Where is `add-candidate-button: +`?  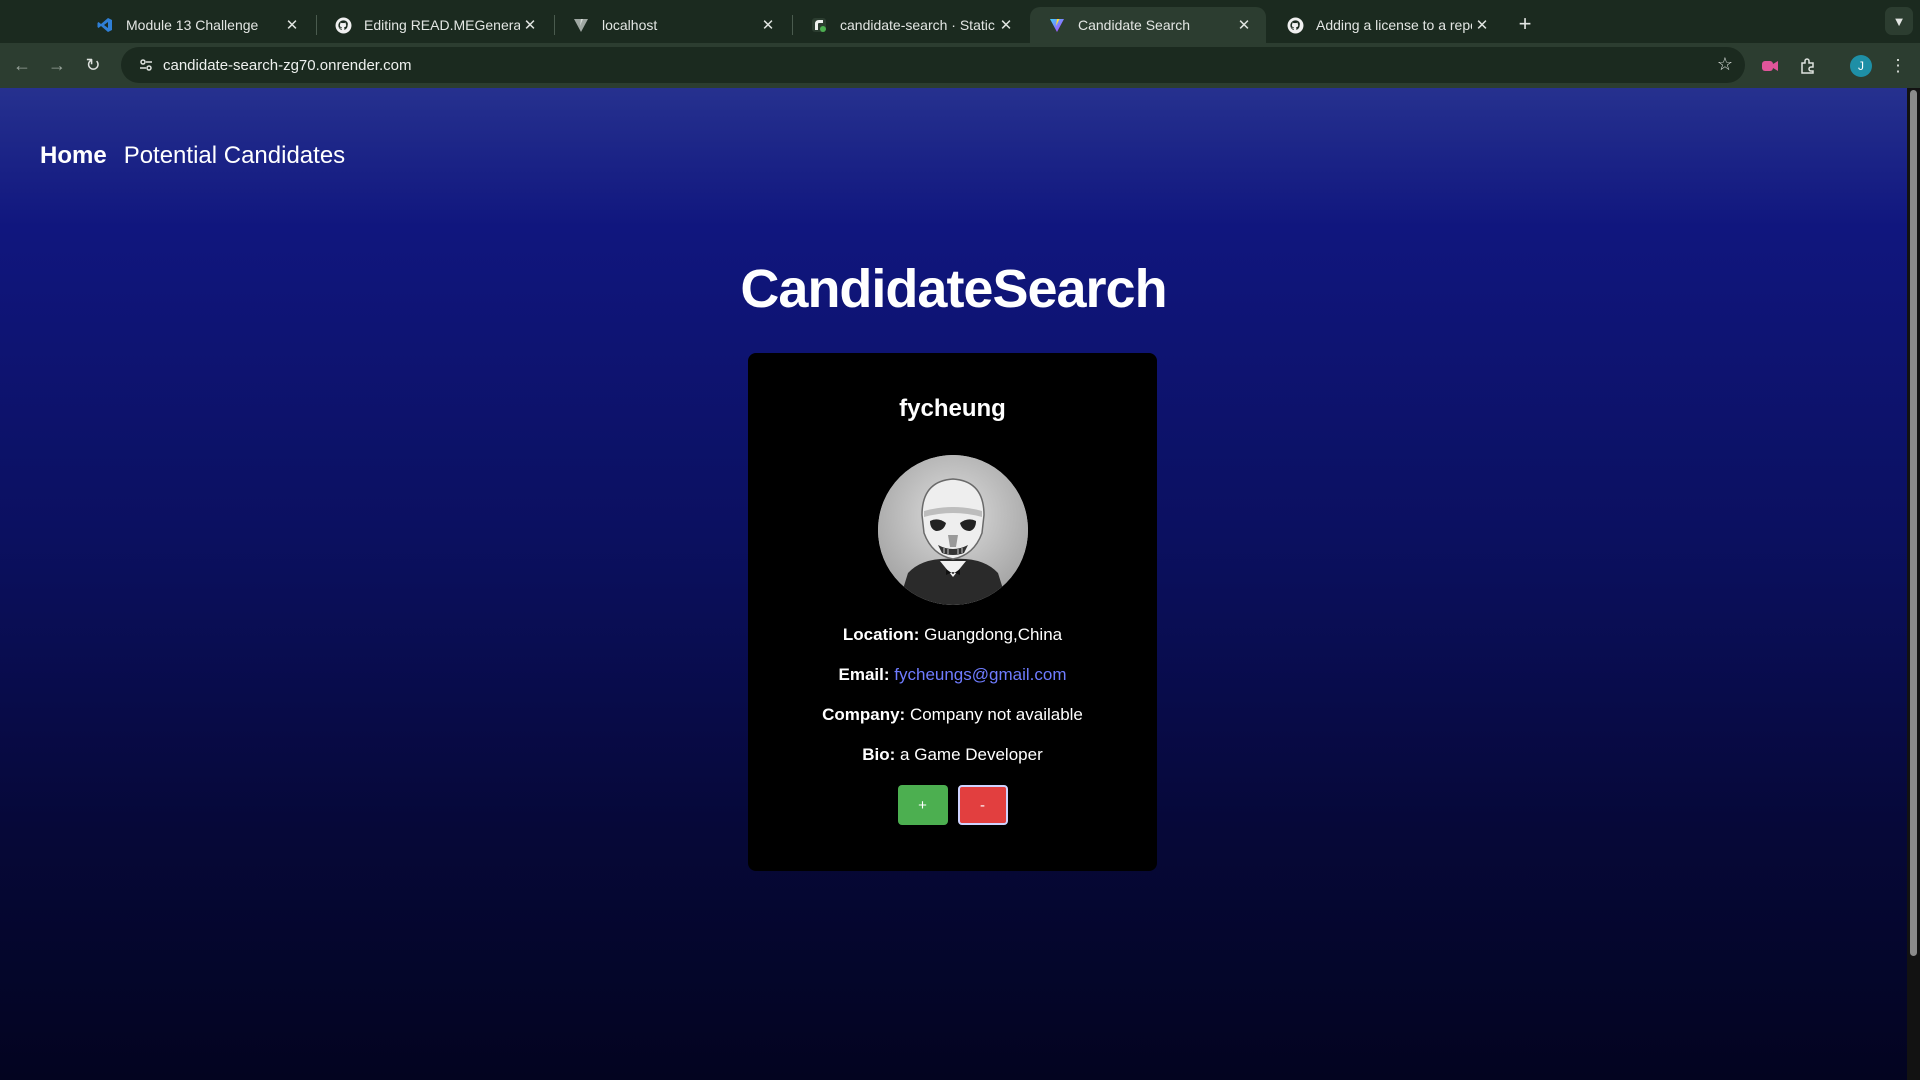
add-candidate-button: + is located at coordinates (922, 805).